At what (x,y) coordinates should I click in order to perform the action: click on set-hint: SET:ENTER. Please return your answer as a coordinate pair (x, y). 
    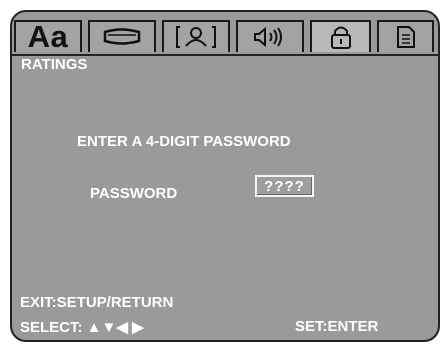
    Looking at the image, I should click on (337, 326).